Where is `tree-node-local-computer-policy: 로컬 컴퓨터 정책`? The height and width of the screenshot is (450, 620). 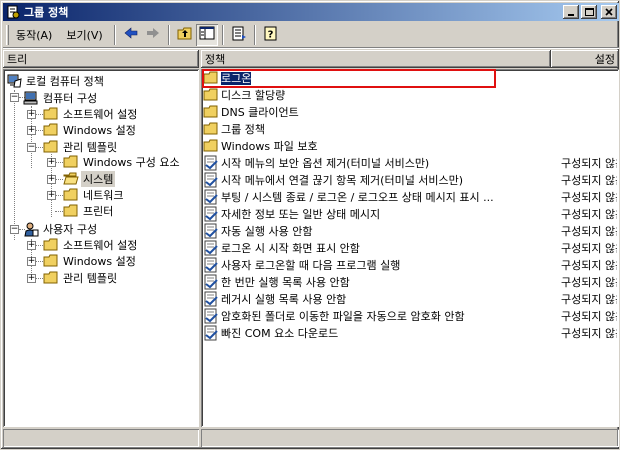
tree-node-local-computer-policy: 로컬 컴퓨터 정책 is located at coordinates (56, 81).